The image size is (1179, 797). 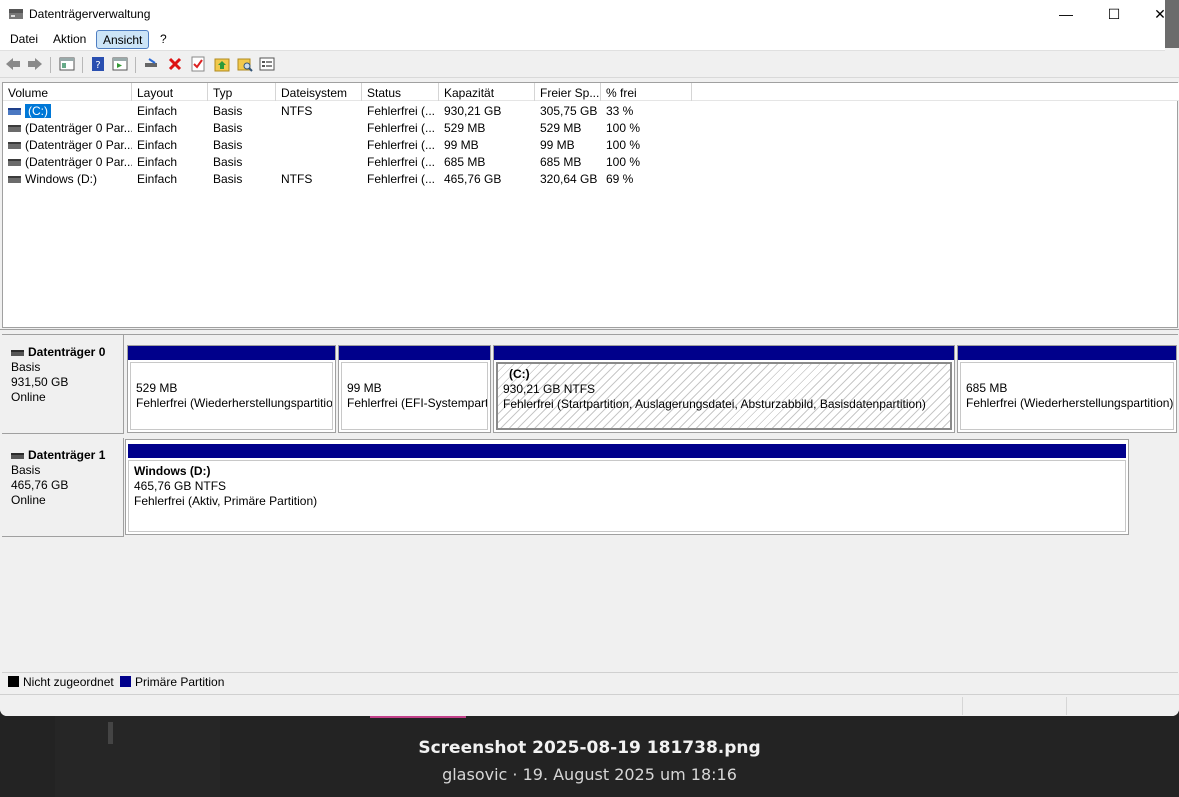 I want to click on menu-bar: Datei Aktion Ansicht ?, so click(x=582, y=39).